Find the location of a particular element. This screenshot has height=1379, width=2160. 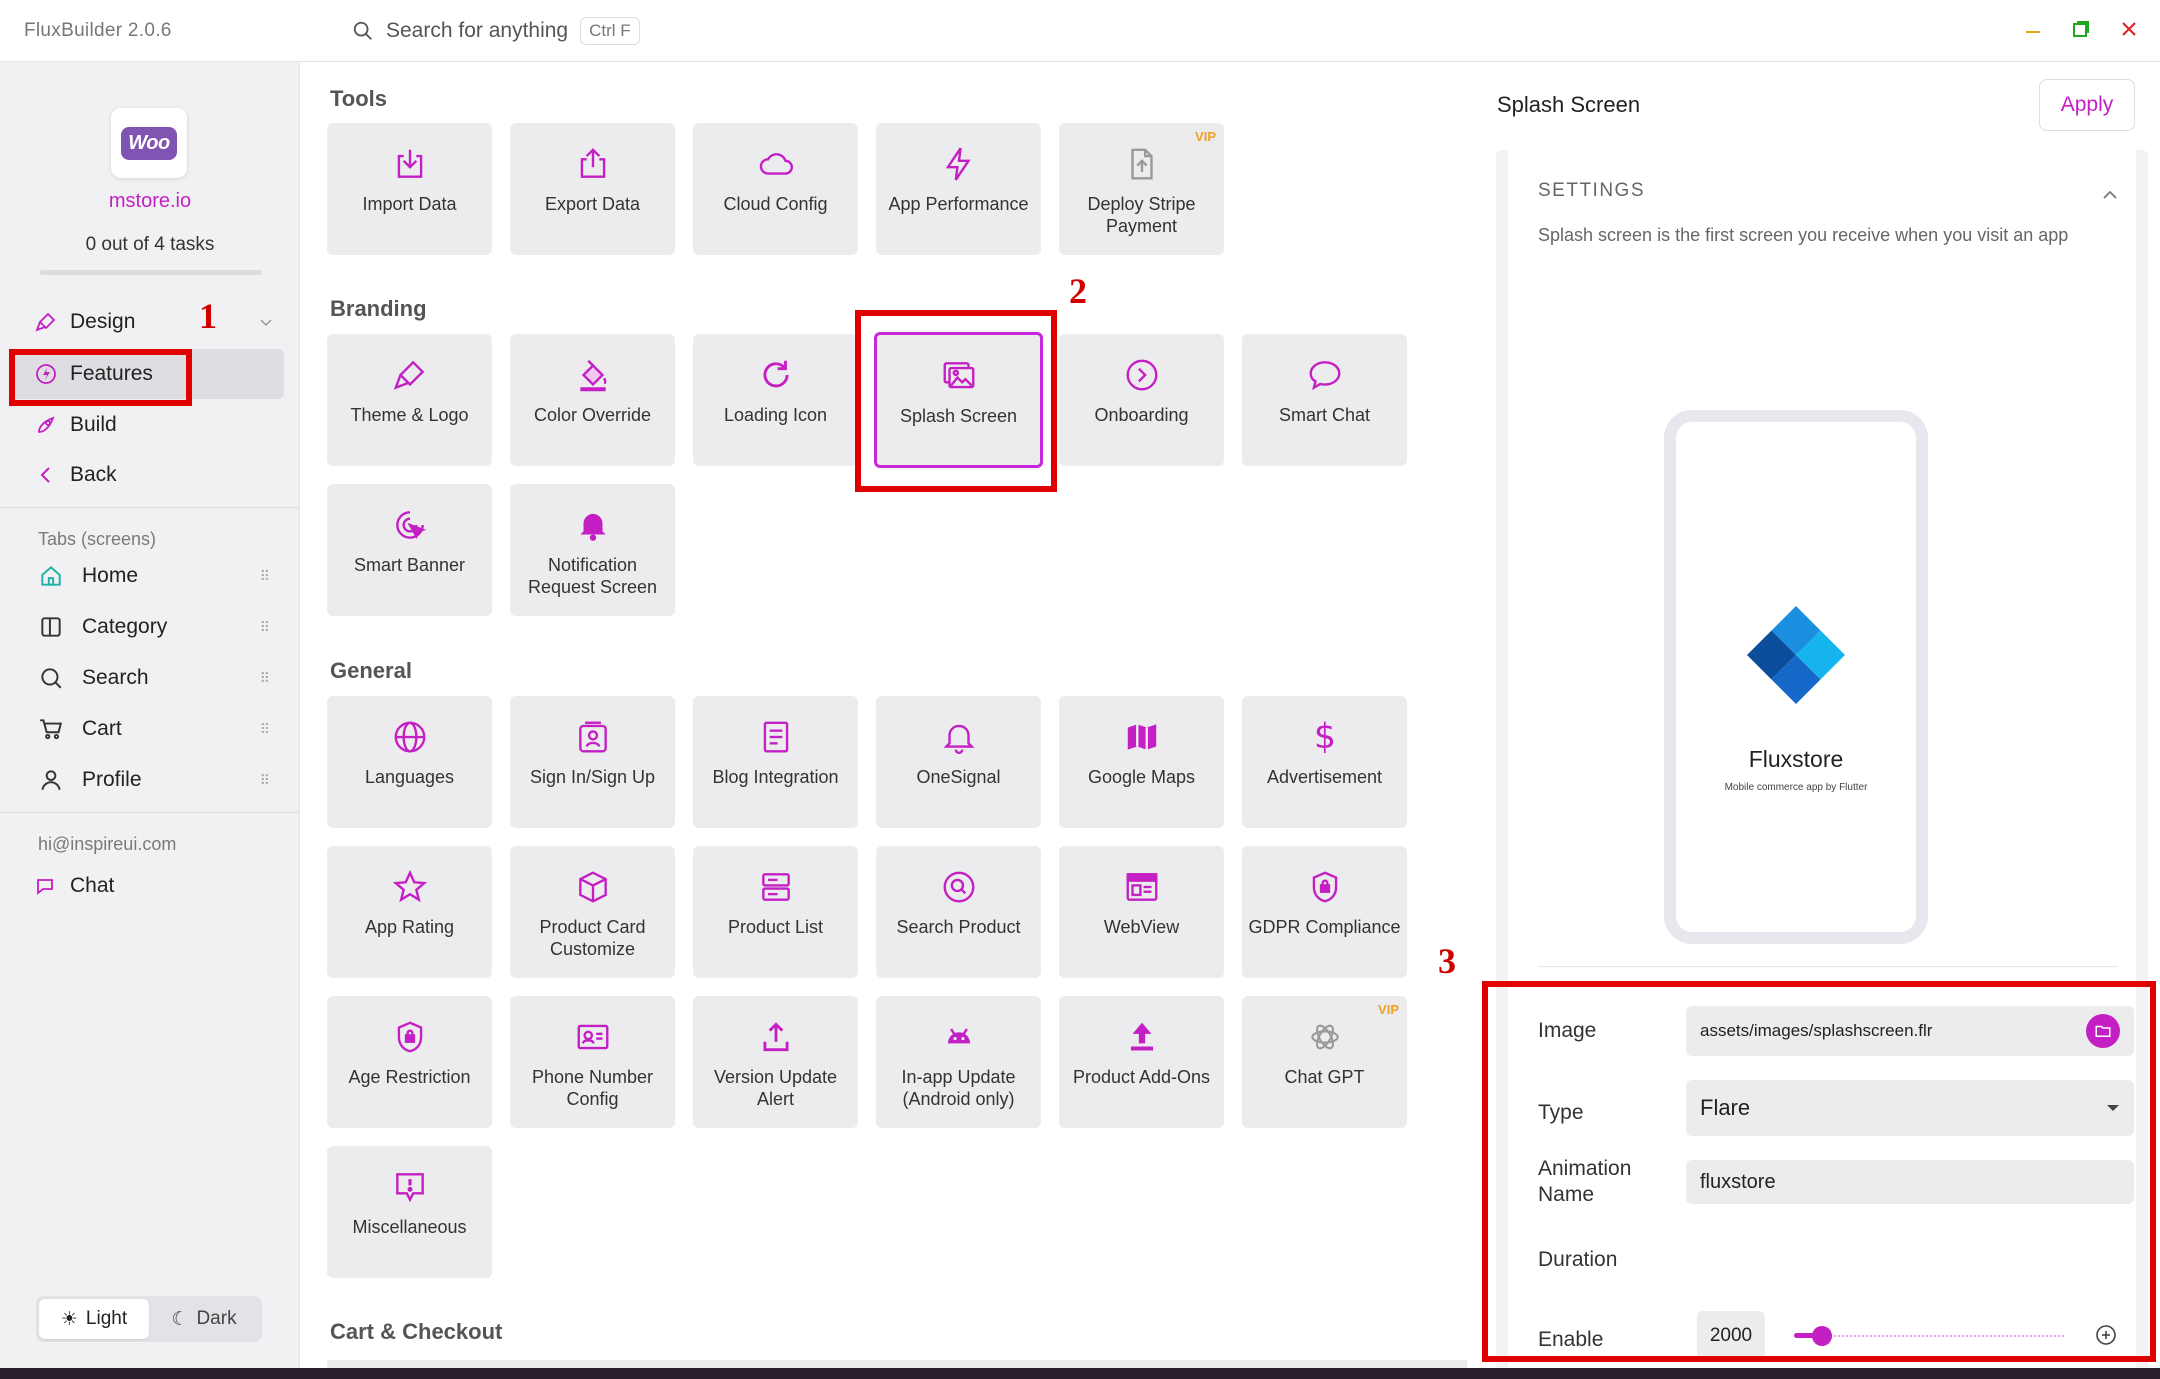

taskbar-strip is located at coordinates (1080, 1373).